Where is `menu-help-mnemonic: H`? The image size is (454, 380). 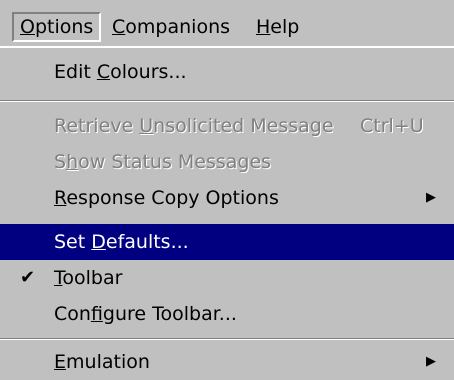 menu-help-mnemonic: H is located at coordinates (263, 27).